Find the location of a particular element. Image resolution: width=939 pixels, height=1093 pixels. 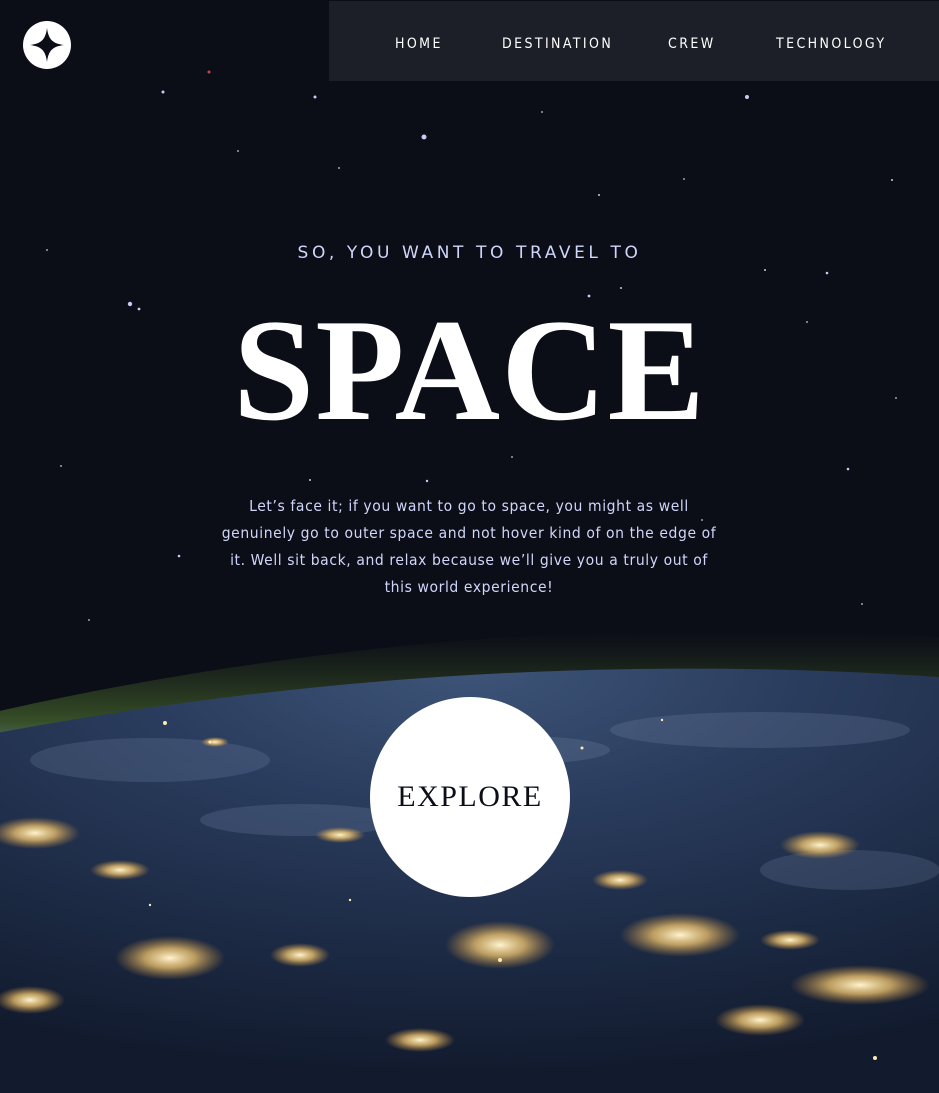

explore-button: EXPLORE is located at coordinates (470, 797).